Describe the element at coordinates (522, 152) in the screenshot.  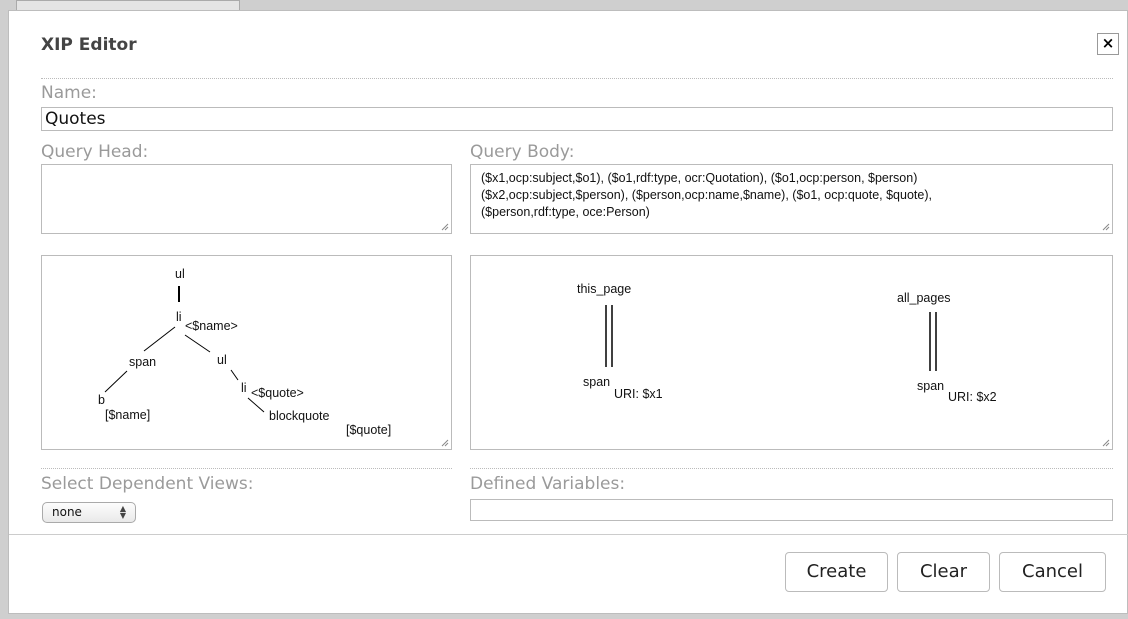
I see `query-body-label: Query Body:` at that location.